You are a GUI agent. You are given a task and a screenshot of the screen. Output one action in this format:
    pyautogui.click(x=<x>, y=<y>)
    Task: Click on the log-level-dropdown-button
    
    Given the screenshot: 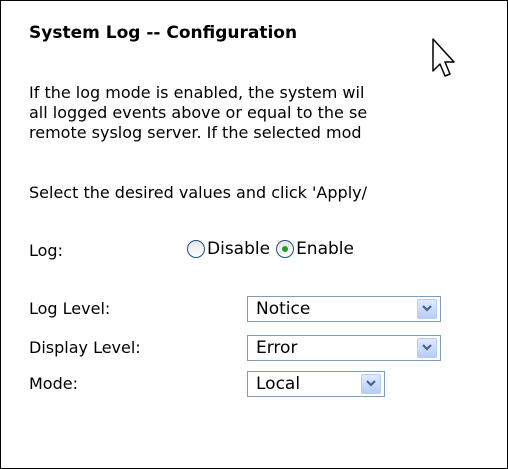 What is the action you would take?
    pyautogui.click(x=427, y=309)
    